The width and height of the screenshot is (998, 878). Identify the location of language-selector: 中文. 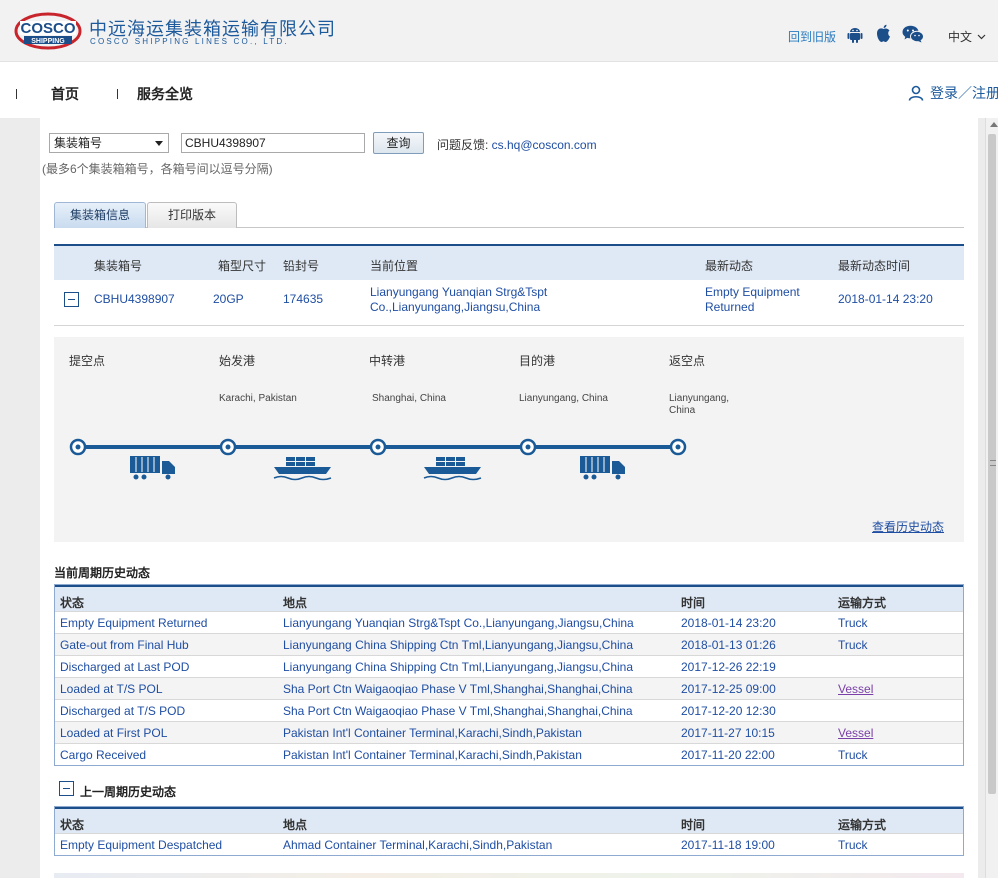
(967, 36).